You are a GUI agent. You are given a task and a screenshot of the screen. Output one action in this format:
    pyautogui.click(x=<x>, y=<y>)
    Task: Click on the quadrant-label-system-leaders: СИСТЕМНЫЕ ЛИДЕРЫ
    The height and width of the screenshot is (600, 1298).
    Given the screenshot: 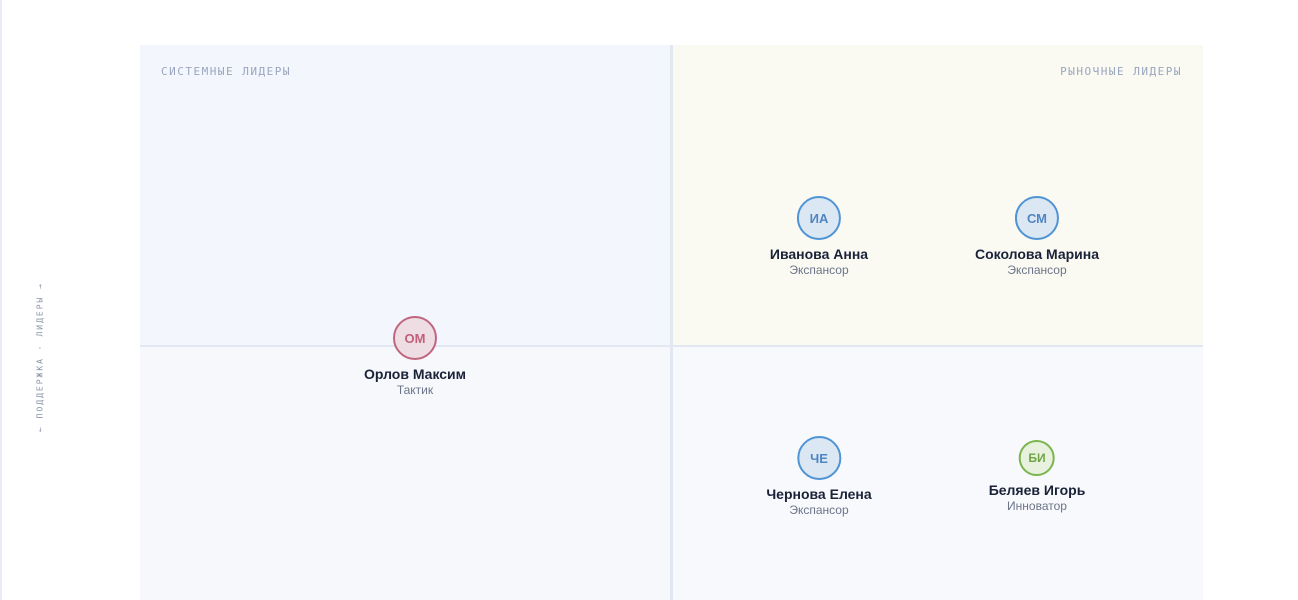 What is the action you would take?
    pyautogui.click(x=226, y=71)
    